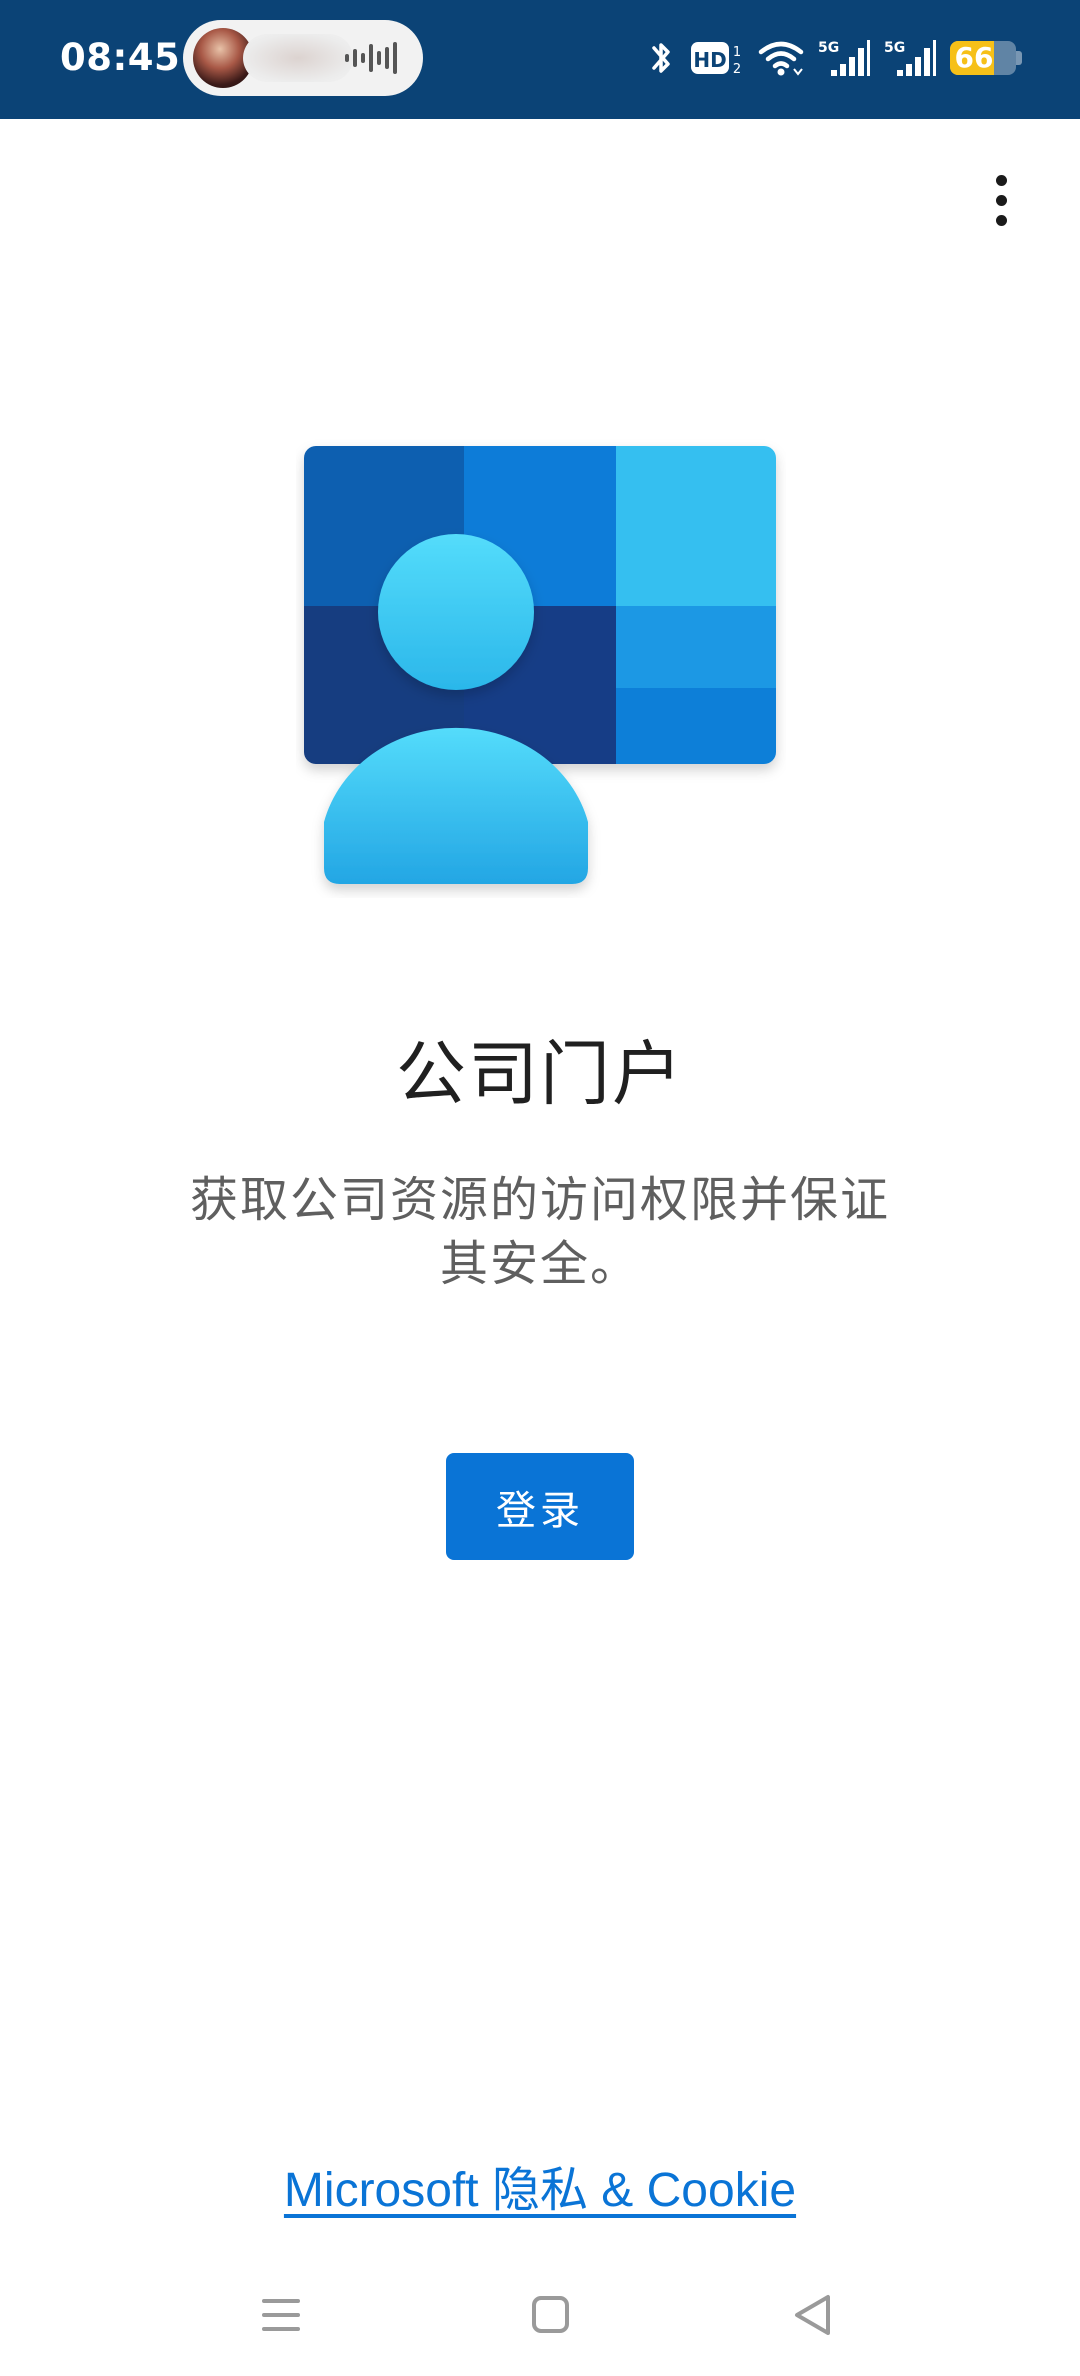 This screenshot has height=2376, width=1080. I want to click on home-icon, so click(550, 2315).